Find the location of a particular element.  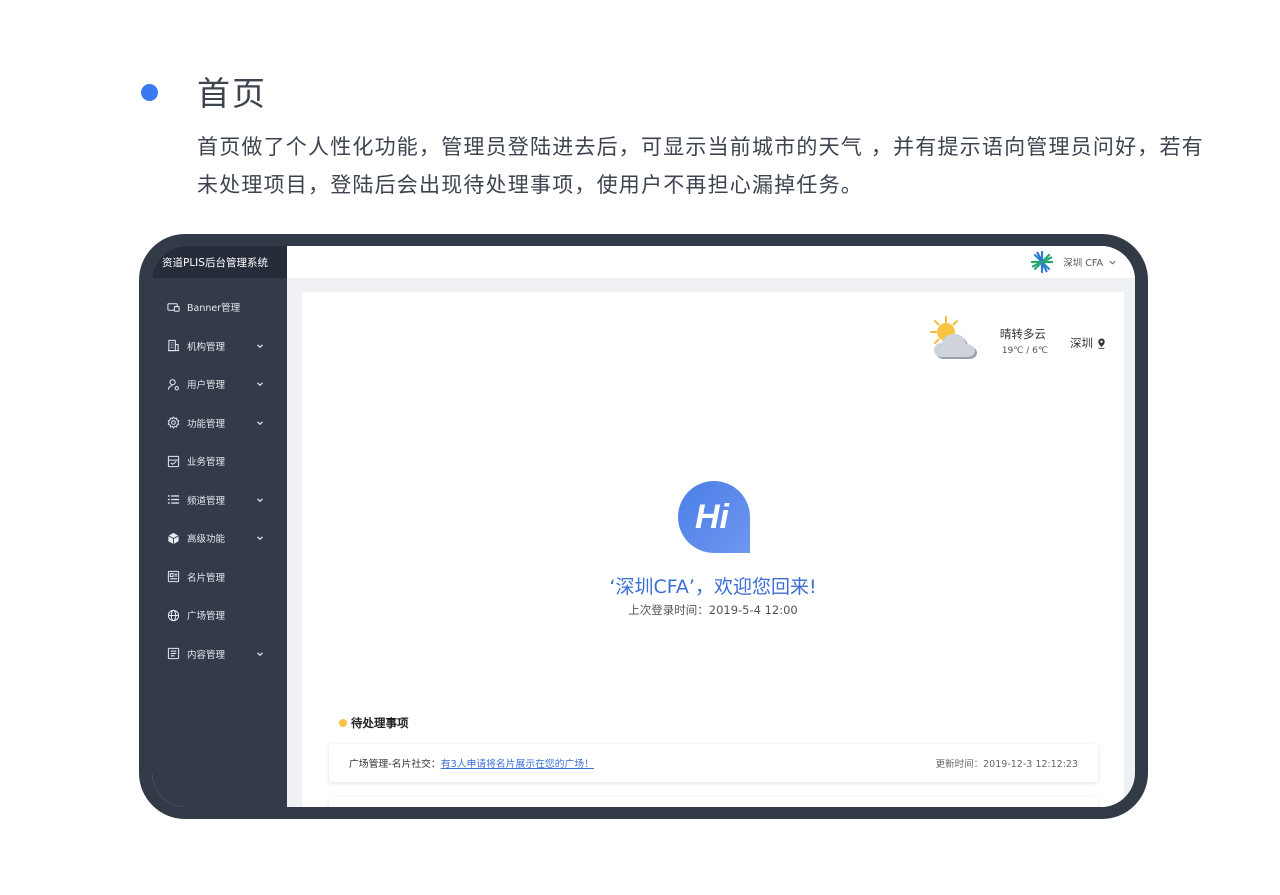

sidebar-item-content: 内容管理 is located at coordinates (219, 654).